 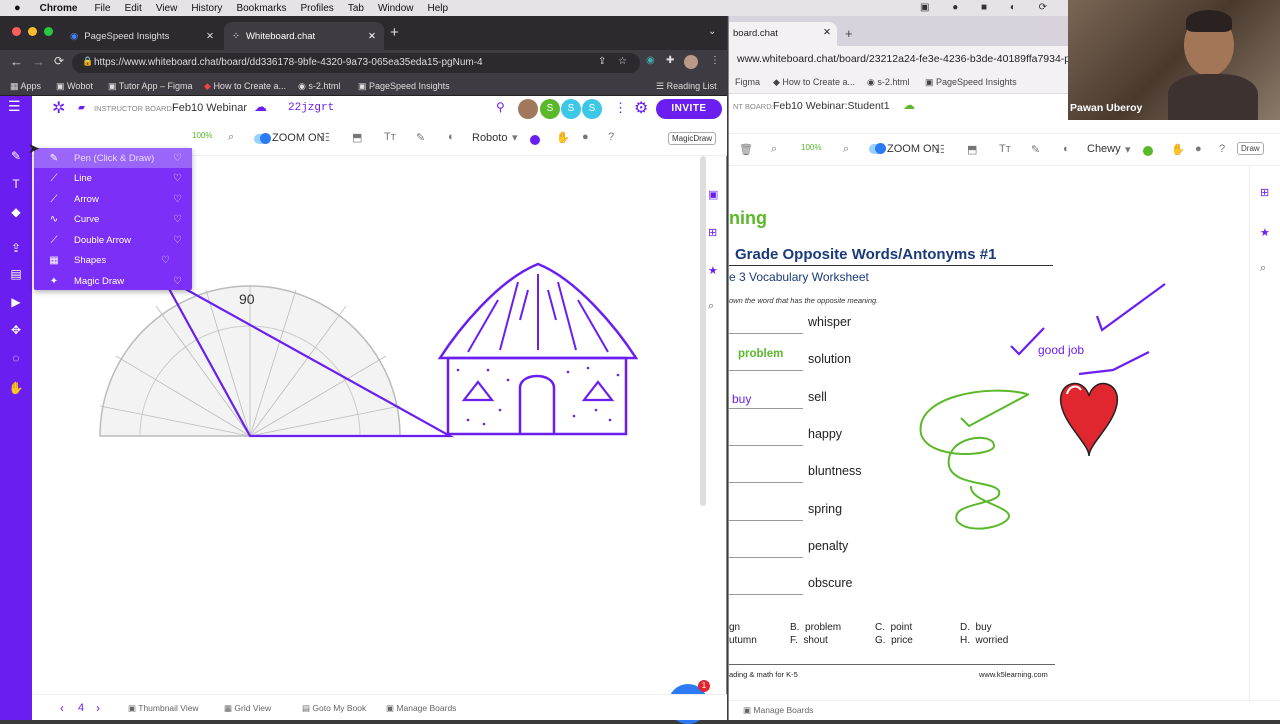 What do you see at coordinates (113, 219) in the screenshot?
I see `menu-item-curve: ∿ Curve ♡` at bounding box center [113, 219].